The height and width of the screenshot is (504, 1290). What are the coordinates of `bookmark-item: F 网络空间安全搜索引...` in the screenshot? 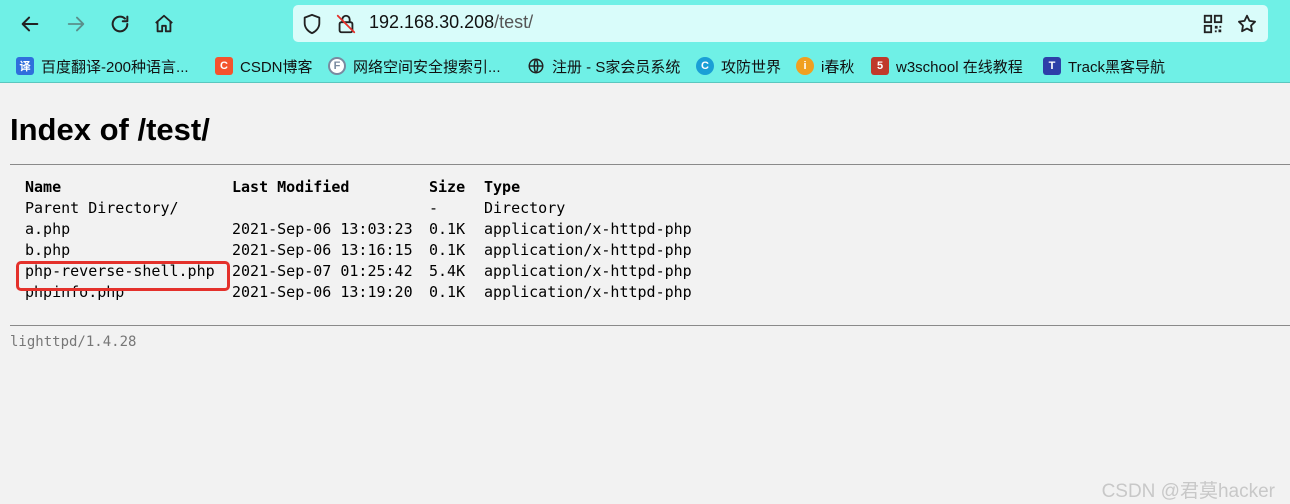 It's located at (414, 66).